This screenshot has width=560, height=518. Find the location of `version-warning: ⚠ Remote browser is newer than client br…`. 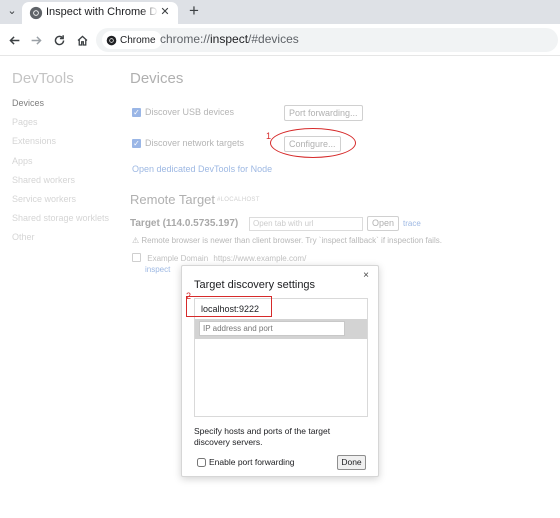

version-warning: ⚠ Remote browser is newer than client br… is located at coordinates (287, 240).